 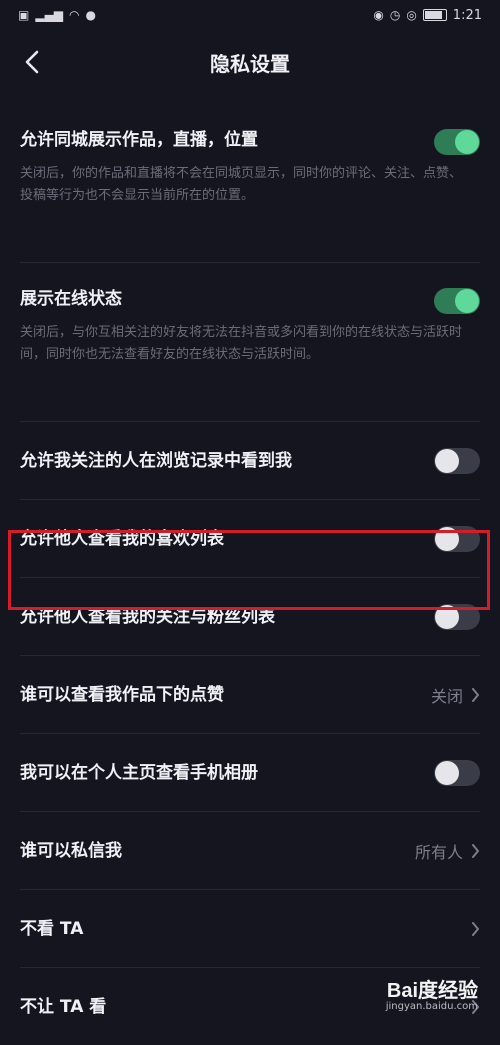 What do you see at coordinates (250, 695) in the screenshot?
I see `setting-row-likes-visibility: 谁可以查看我作品下的点赞 关闭` at bounding box center [250, 695].